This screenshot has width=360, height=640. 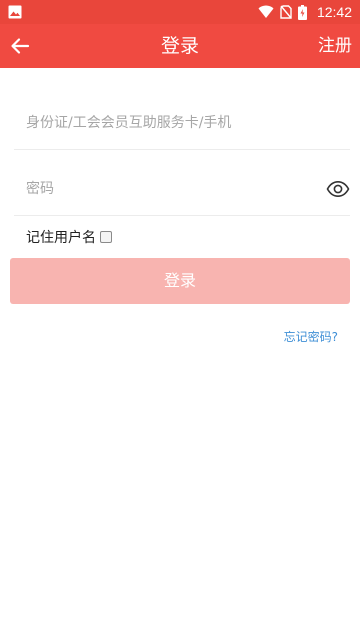 What do you see at coordinates (286, 12) in the screenshot?
I see `no-sim-icon` at bounding box center [286, 12].